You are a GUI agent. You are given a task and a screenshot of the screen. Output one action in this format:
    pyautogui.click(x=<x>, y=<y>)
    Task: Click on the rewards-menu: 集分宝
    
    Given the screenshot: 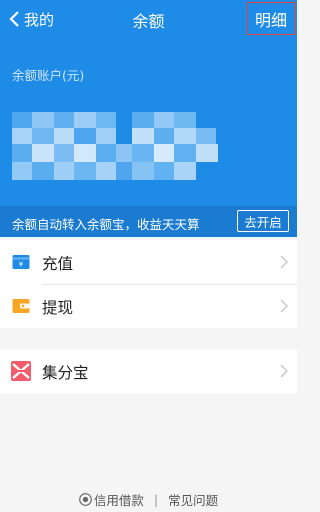 What is the action you would take?
    pyautogui.click(x=148, y=371)
    